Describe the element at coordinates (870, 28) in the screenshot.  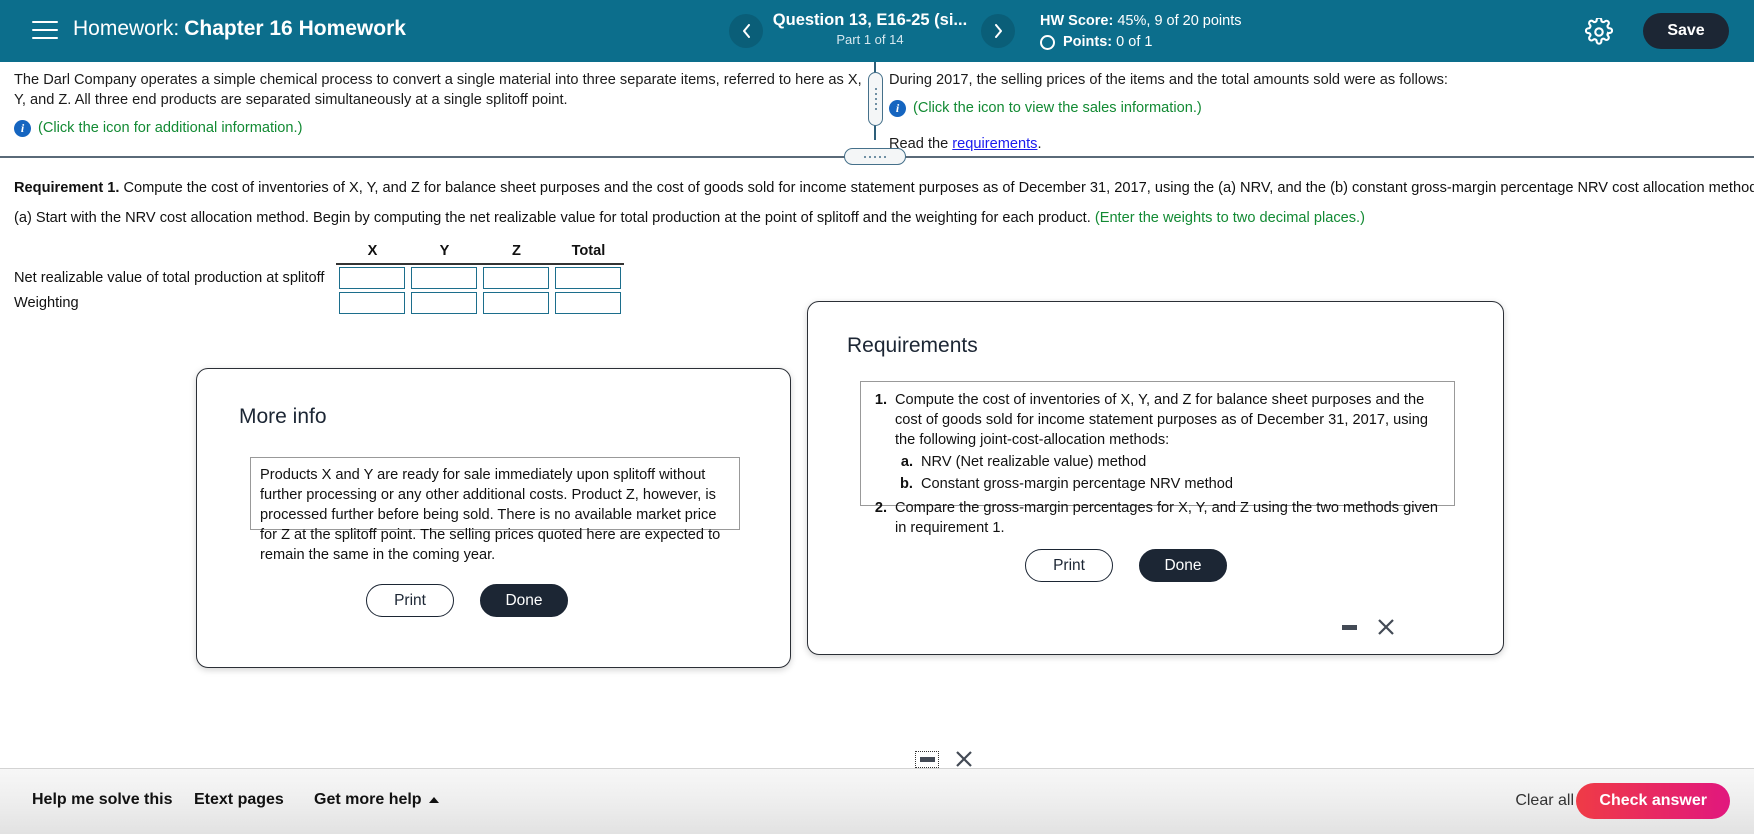
I see `question-info: Question 13, E16-25 (si... Part 1 of 14` at that location.